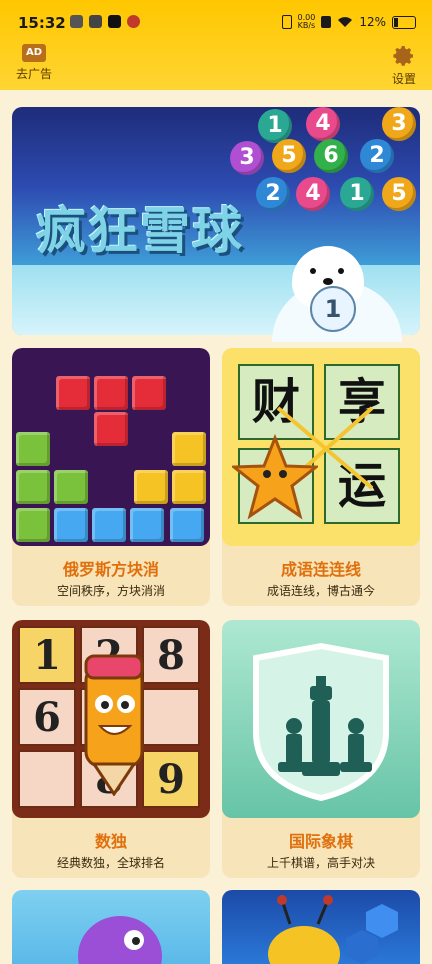  What do you see at coordinates (404, 22) in the screenshot?
I see `battery-icon` at bounding box center [404, 22].